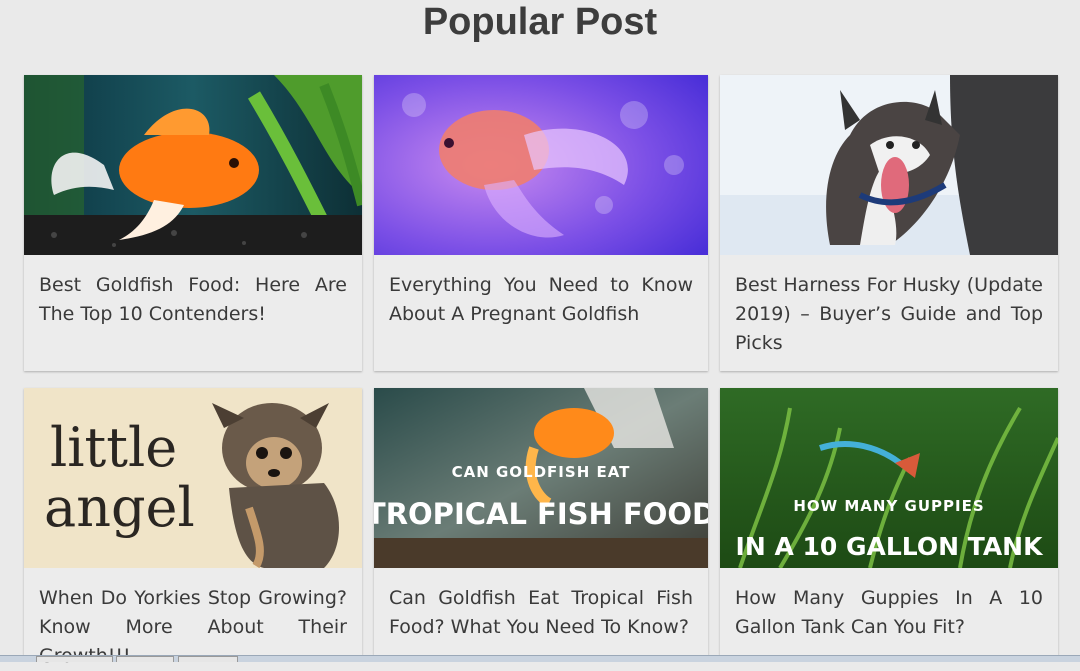  Describe the element at coordinates (541, 472) in the screenshot. I see `image-text-can-goldfish-eat: CAN GOLDFISH EAT` at that location.